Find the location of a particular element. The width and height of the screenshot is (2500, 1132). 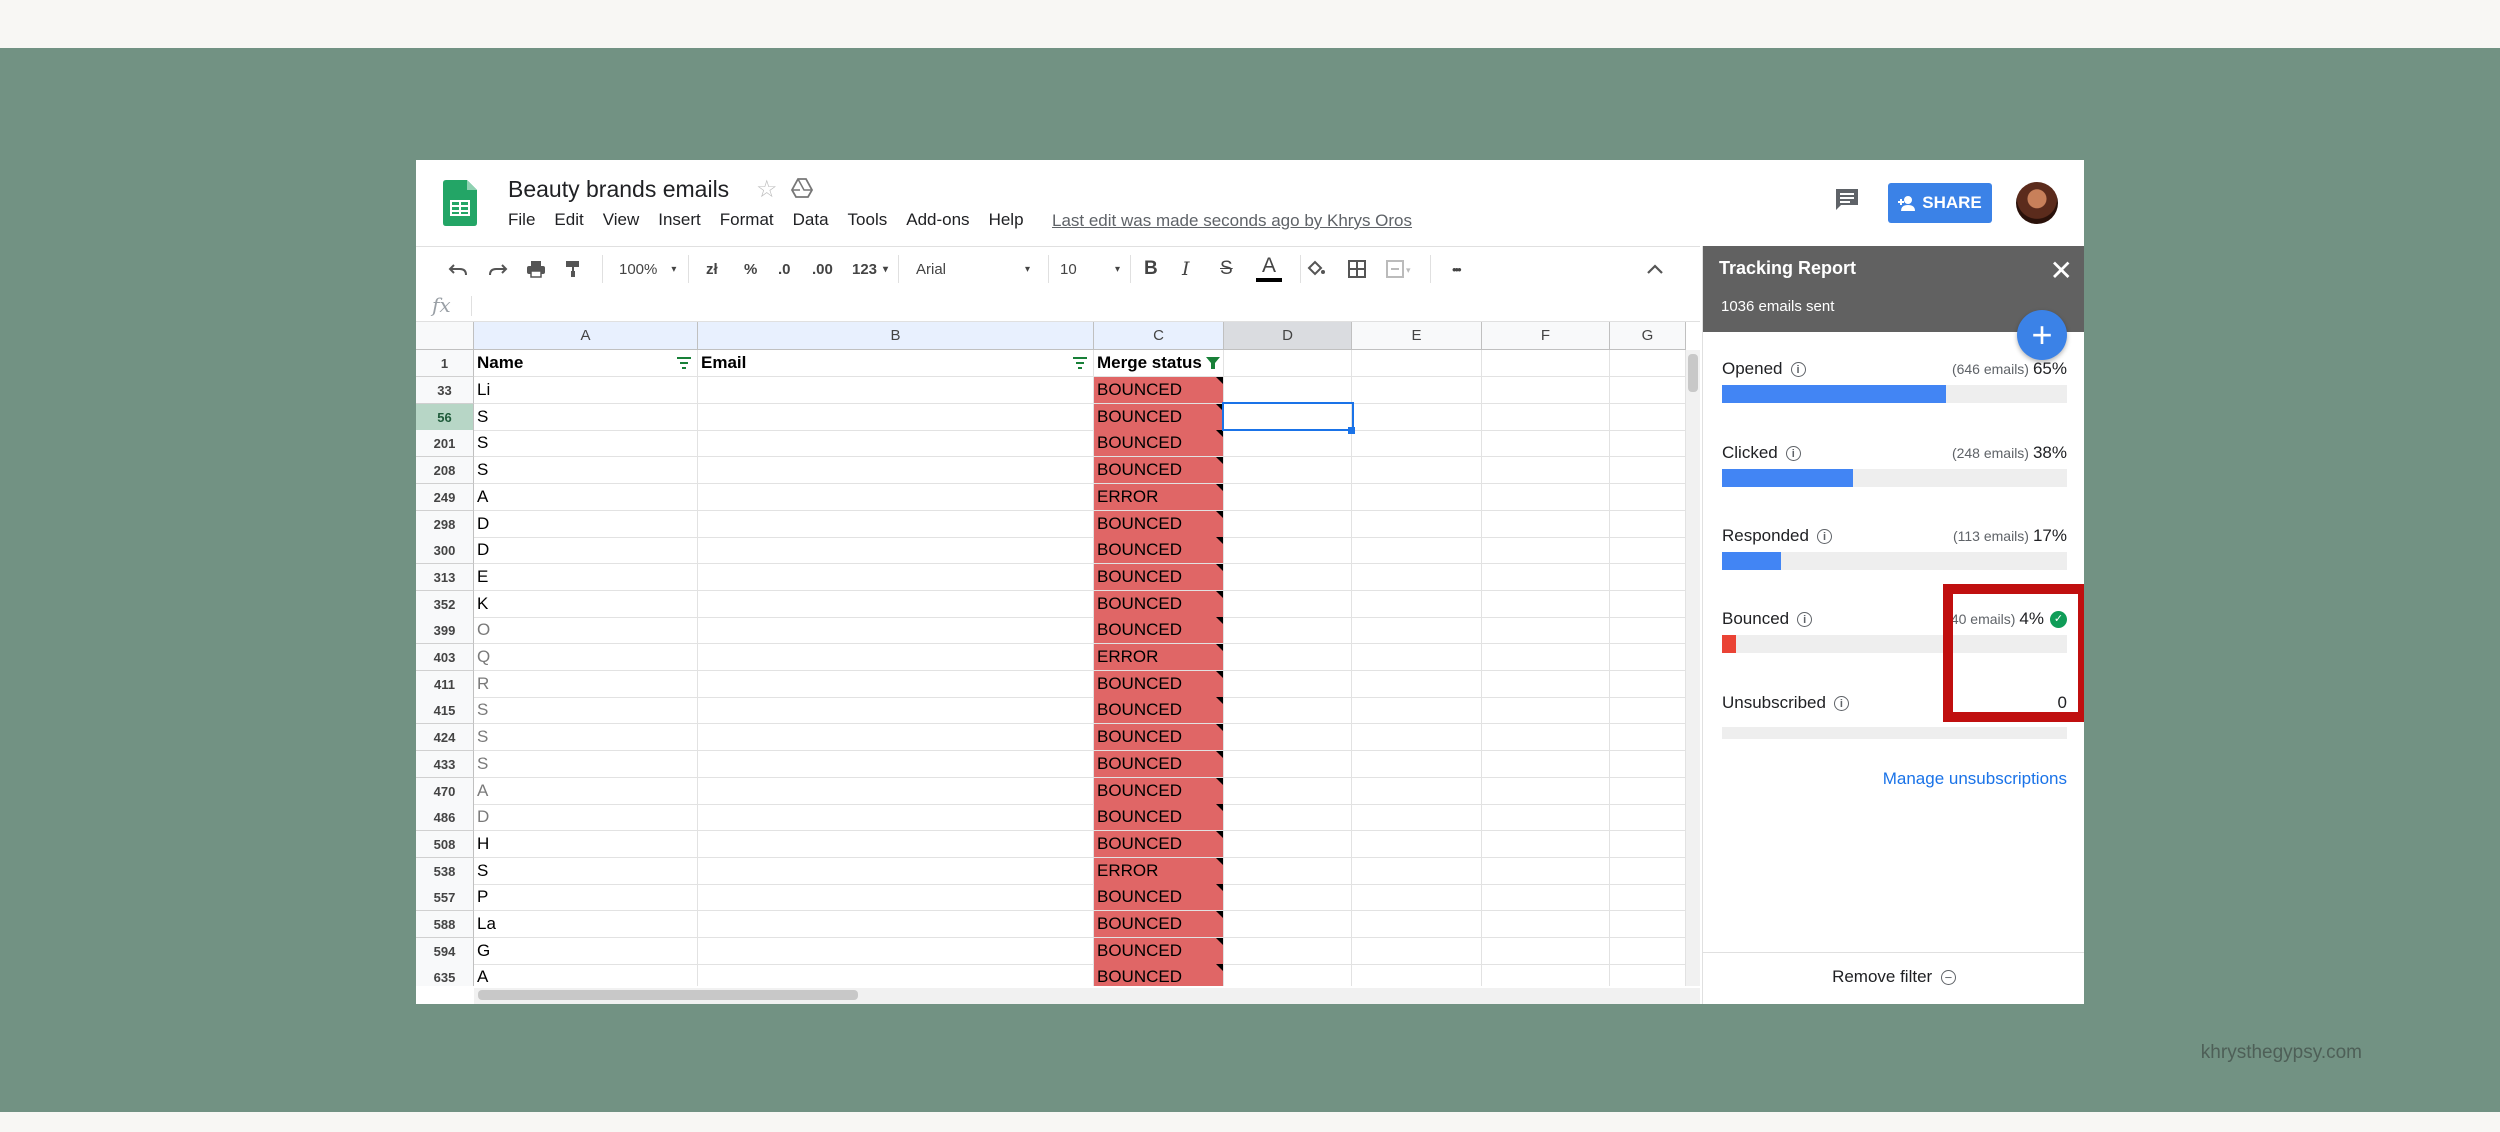

row-header: 470 is located at coordinates (445, 791).